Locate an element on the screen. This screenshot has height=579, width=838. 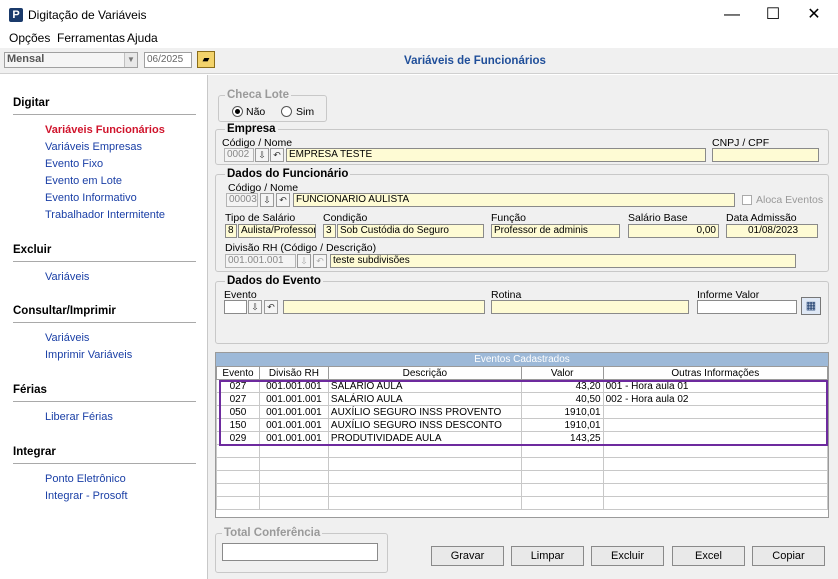
data-admissao-label: Data Admissão is located at coordinates (761, 218).